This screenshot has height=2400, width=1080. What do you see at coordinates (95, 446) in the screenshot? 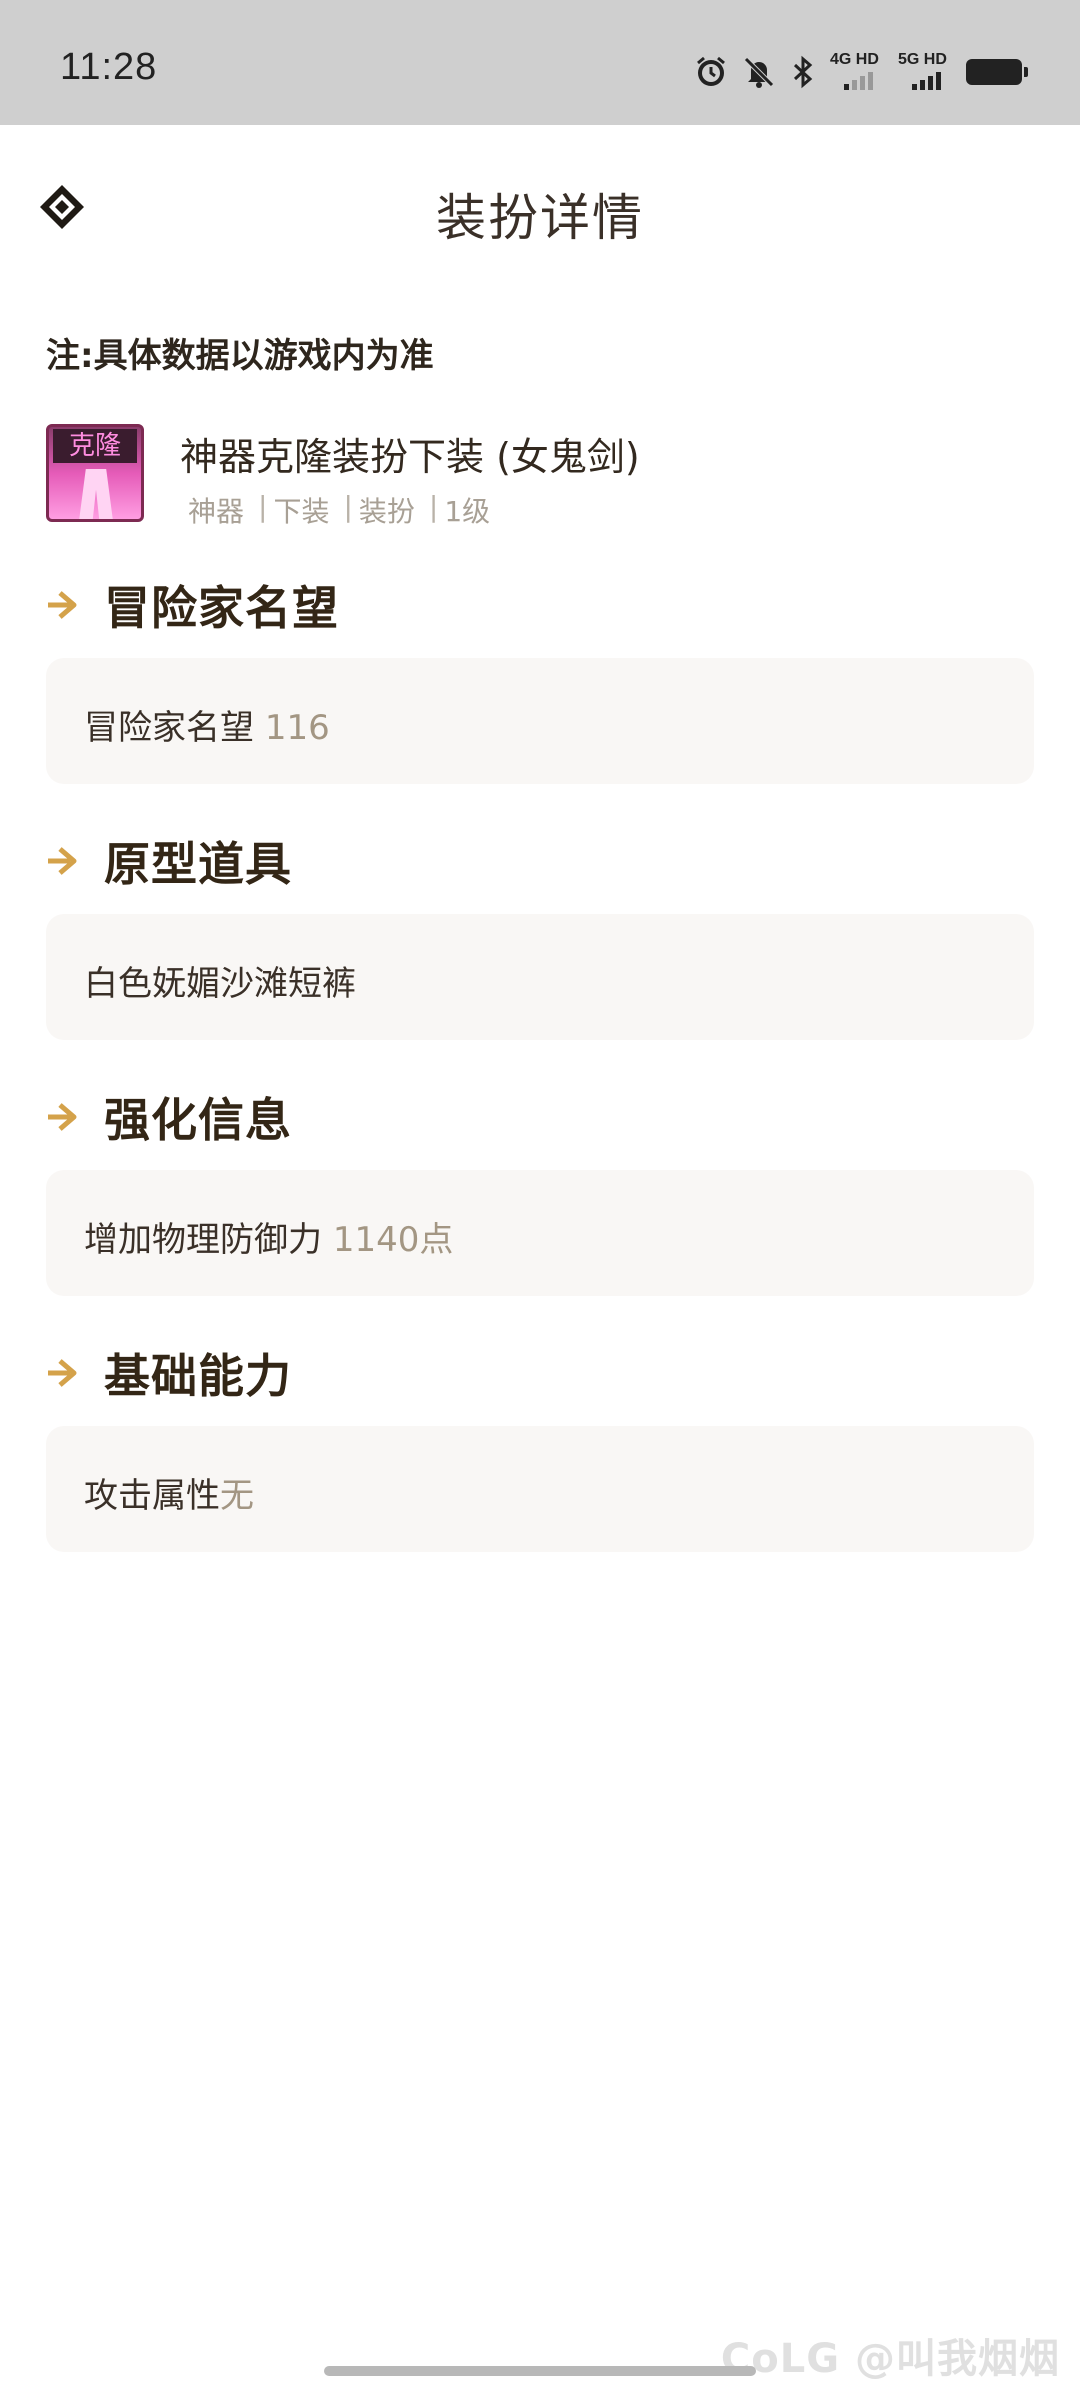
I see `item-icon-label: 克隆` at bounding box center [95, 446].